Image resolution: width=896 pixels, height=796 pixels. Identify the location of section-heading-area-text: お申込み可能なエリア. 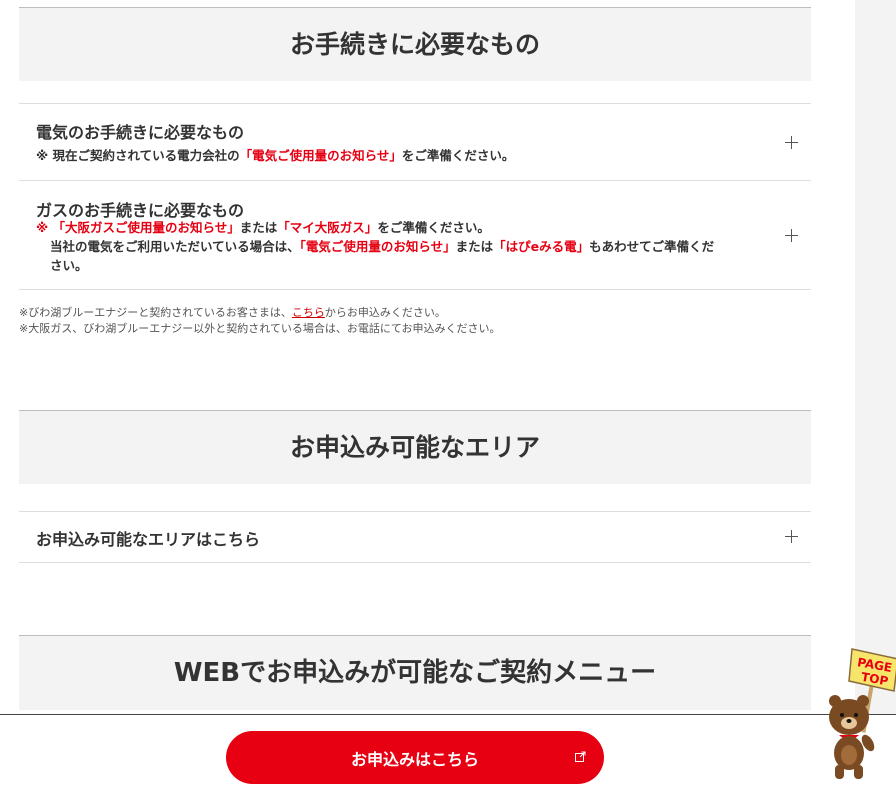
(414, 447).